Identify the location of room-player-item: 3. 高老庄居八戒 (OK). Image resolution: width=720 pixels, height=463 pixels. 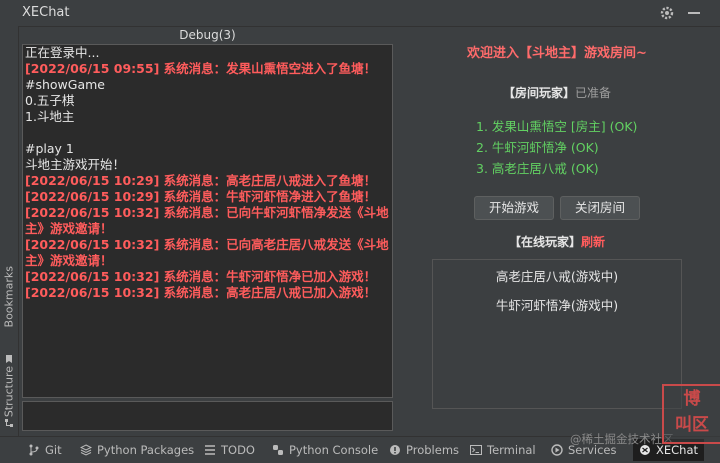
(537, 168).